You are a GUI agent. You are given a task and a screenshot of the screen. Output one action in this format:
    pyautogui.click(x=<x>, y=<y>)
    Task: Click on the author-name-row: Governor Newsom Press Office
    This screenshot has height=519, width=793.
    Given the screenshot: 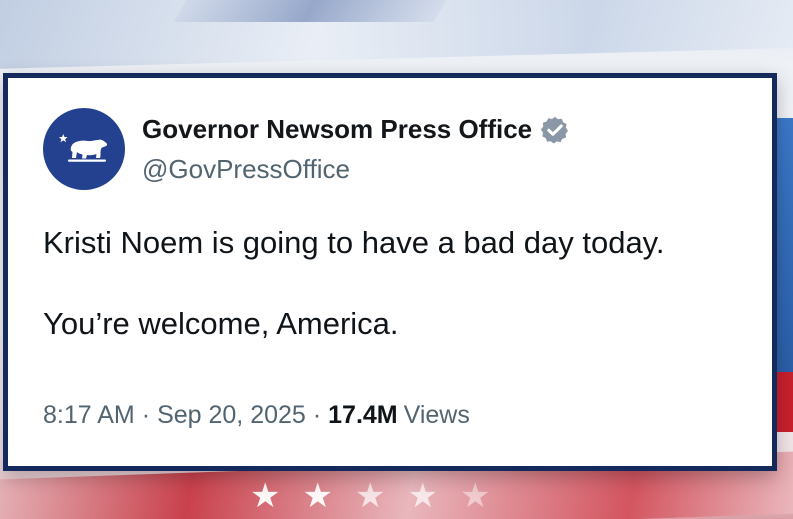 What is the action you would take?
    pyautogui.click(x=356, y=129)
    